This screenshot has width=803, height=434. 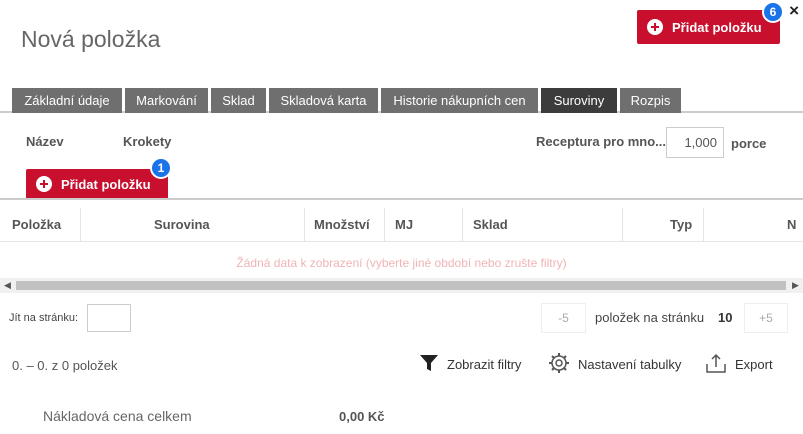 I want to click on total-cost-label: Nákladová cena celkem, so click(x=117, y=416).